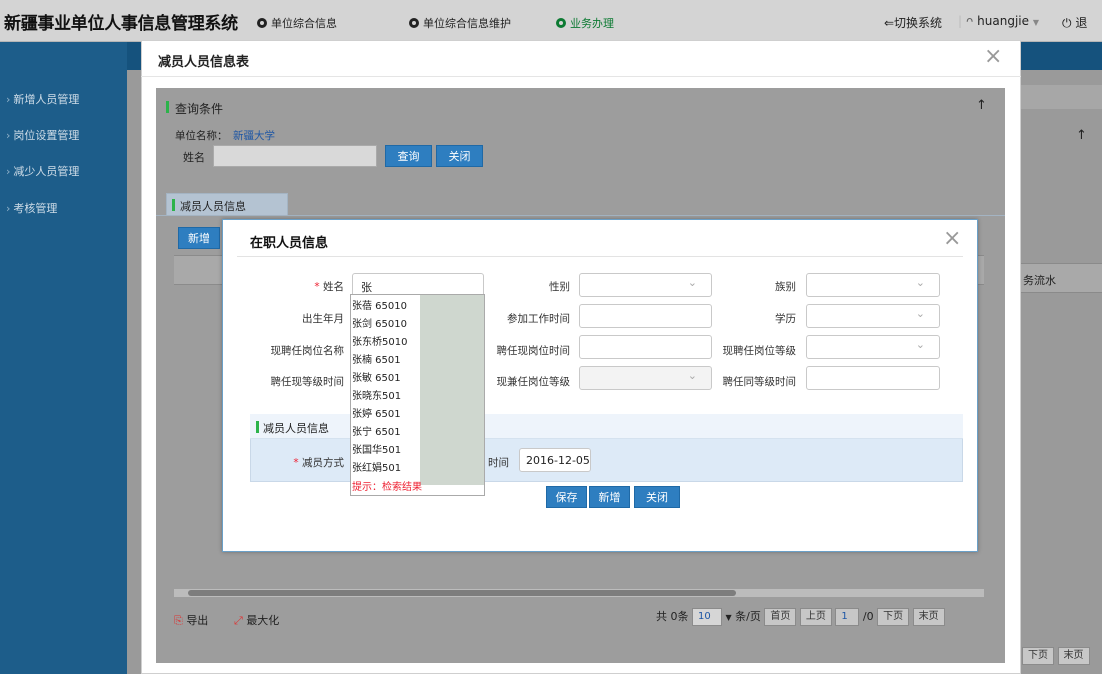 The image size is (1102, 674). Describe the element at coordinates (452, 390) in the screenshot. I see `redacted-area` at that location.